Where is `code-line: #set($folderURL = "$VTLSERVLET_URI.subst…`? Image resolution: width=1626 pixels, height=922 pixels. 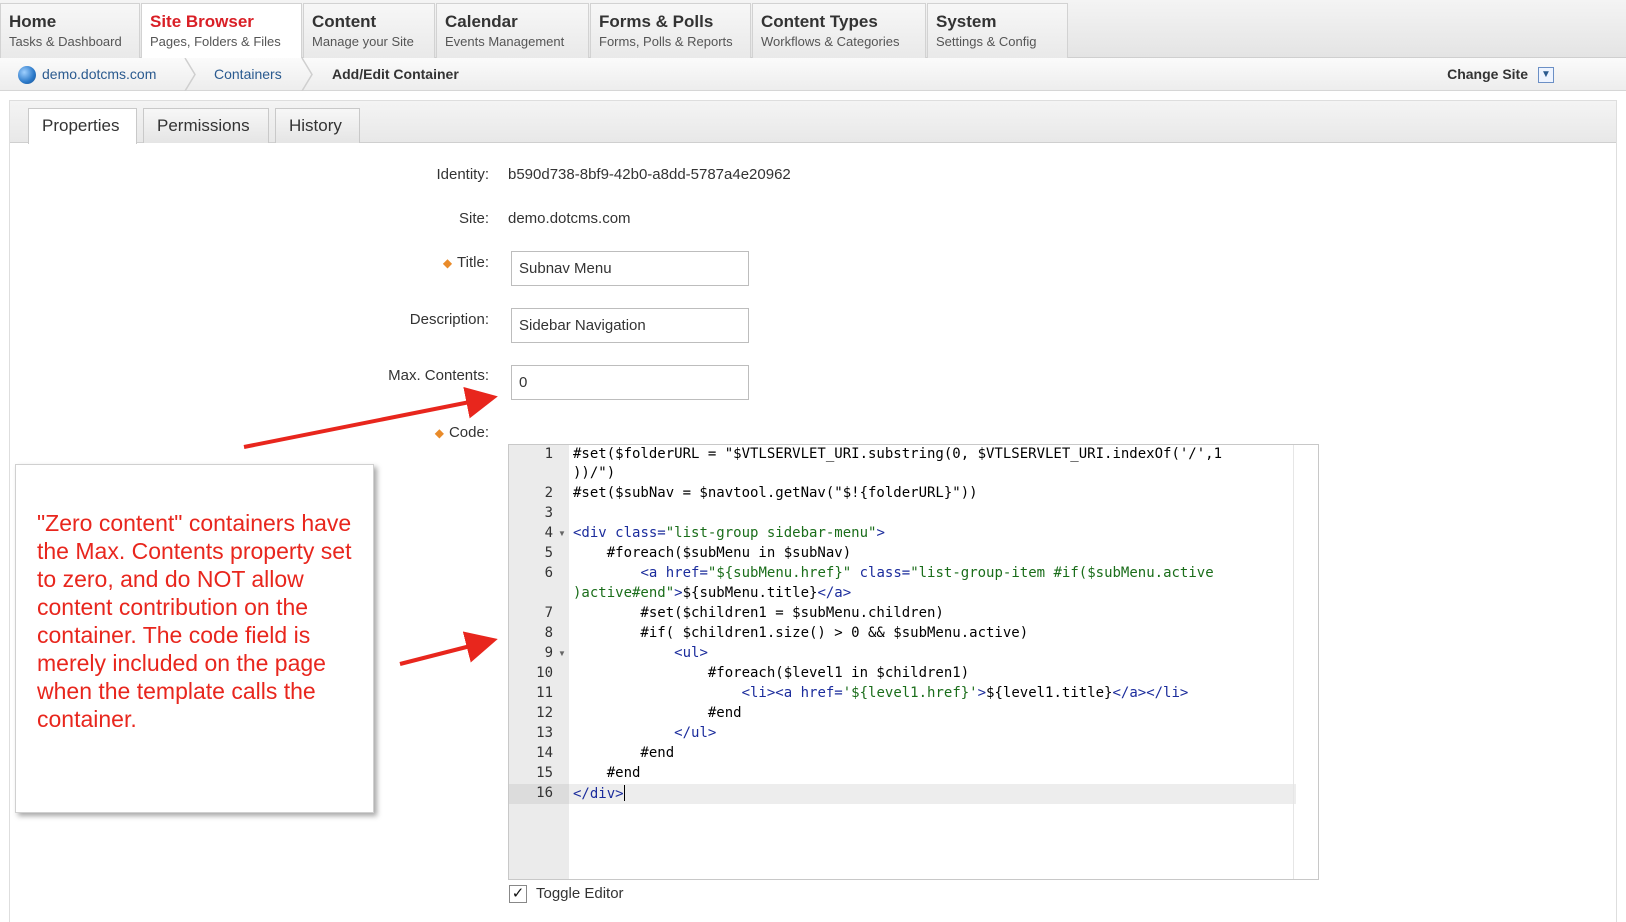
code-line: #set($folderURL = "$VTLSERVLET_URI.subst… is located at coordinates (898, 454).